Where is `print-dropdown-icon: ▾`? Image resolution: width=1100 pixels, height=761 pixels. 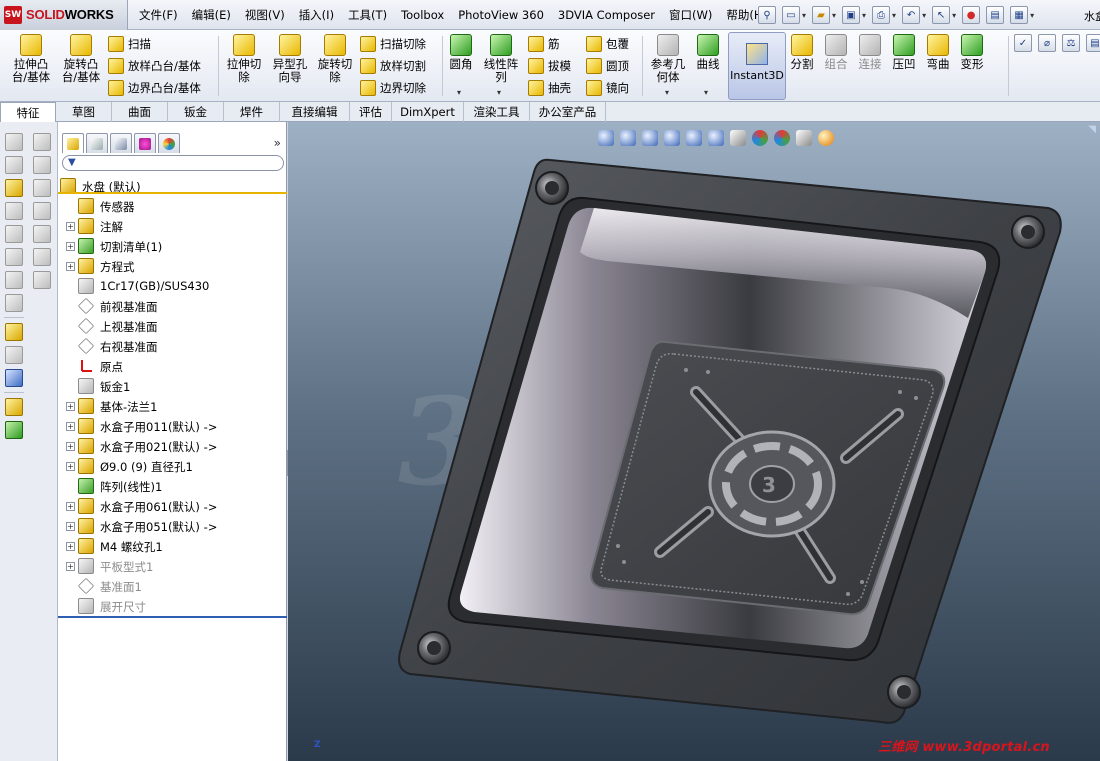 print-dropdown-icon: ▾ is located at coordinates (894, 15).